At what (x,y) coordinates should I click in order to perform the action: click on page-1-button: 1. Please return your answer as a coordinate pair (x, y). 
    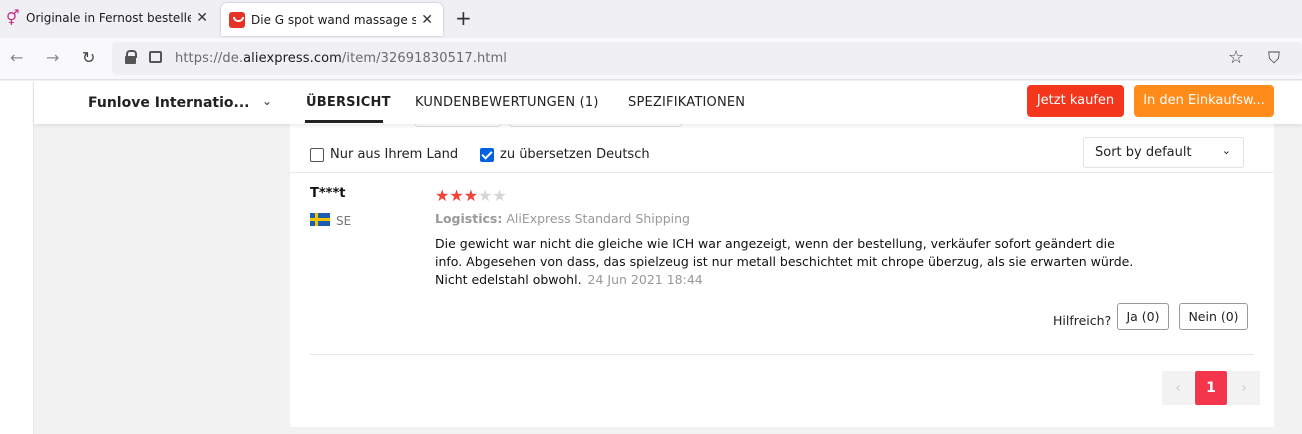
    Looking at the image, I should click on (1211, 388).